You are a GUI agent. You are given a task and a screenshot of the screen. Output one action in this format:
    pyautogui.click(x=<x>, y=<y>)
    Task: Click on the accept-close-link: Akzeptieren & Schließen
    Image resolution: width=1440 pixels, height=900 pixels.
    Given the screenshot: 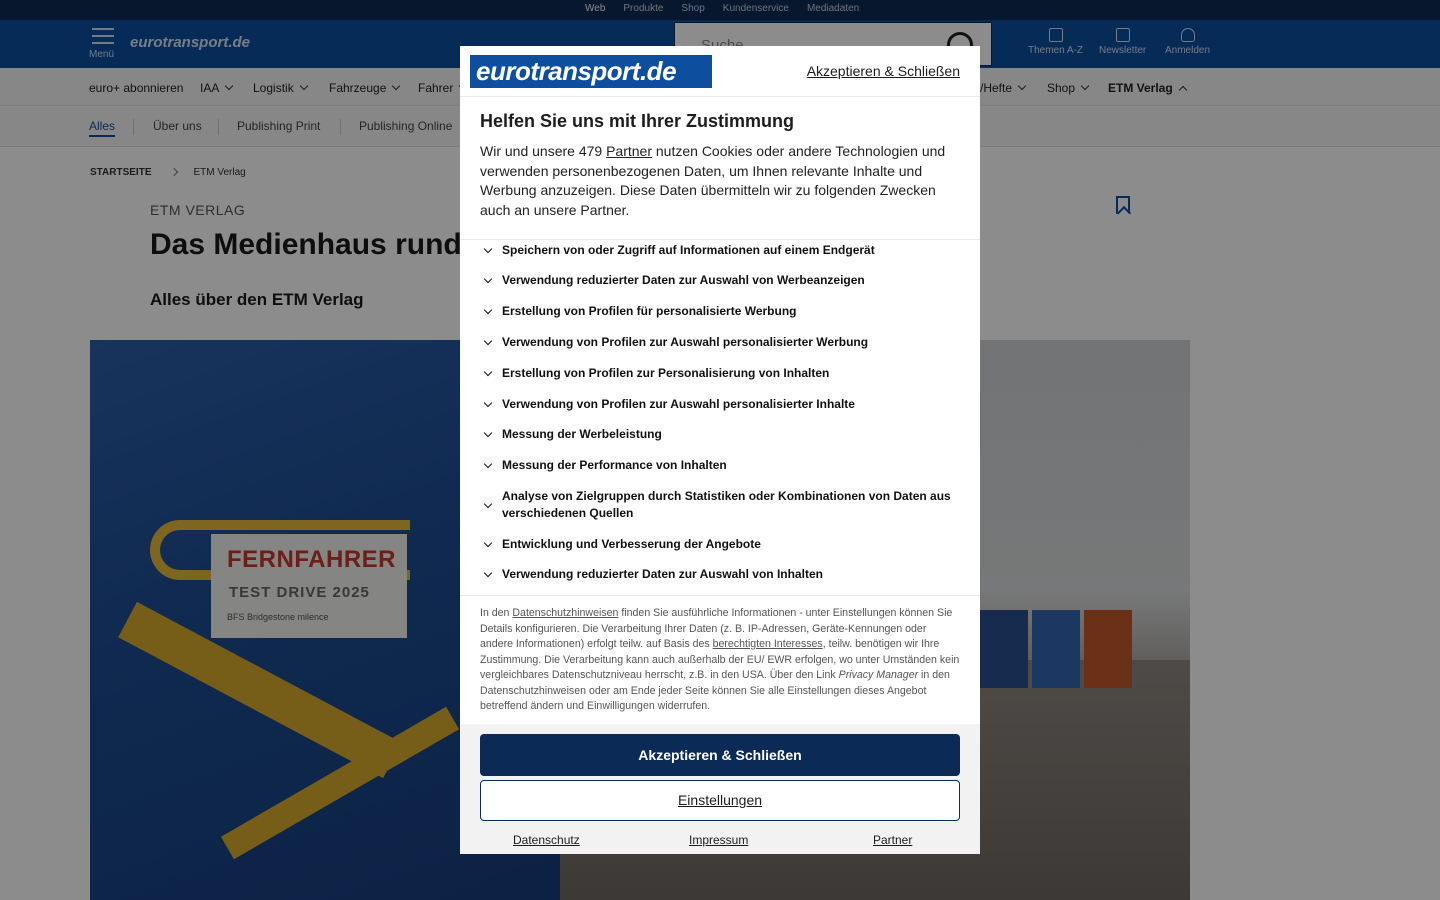 What is the action you would take?
    pyautogui.click(x=883, y=71)
    